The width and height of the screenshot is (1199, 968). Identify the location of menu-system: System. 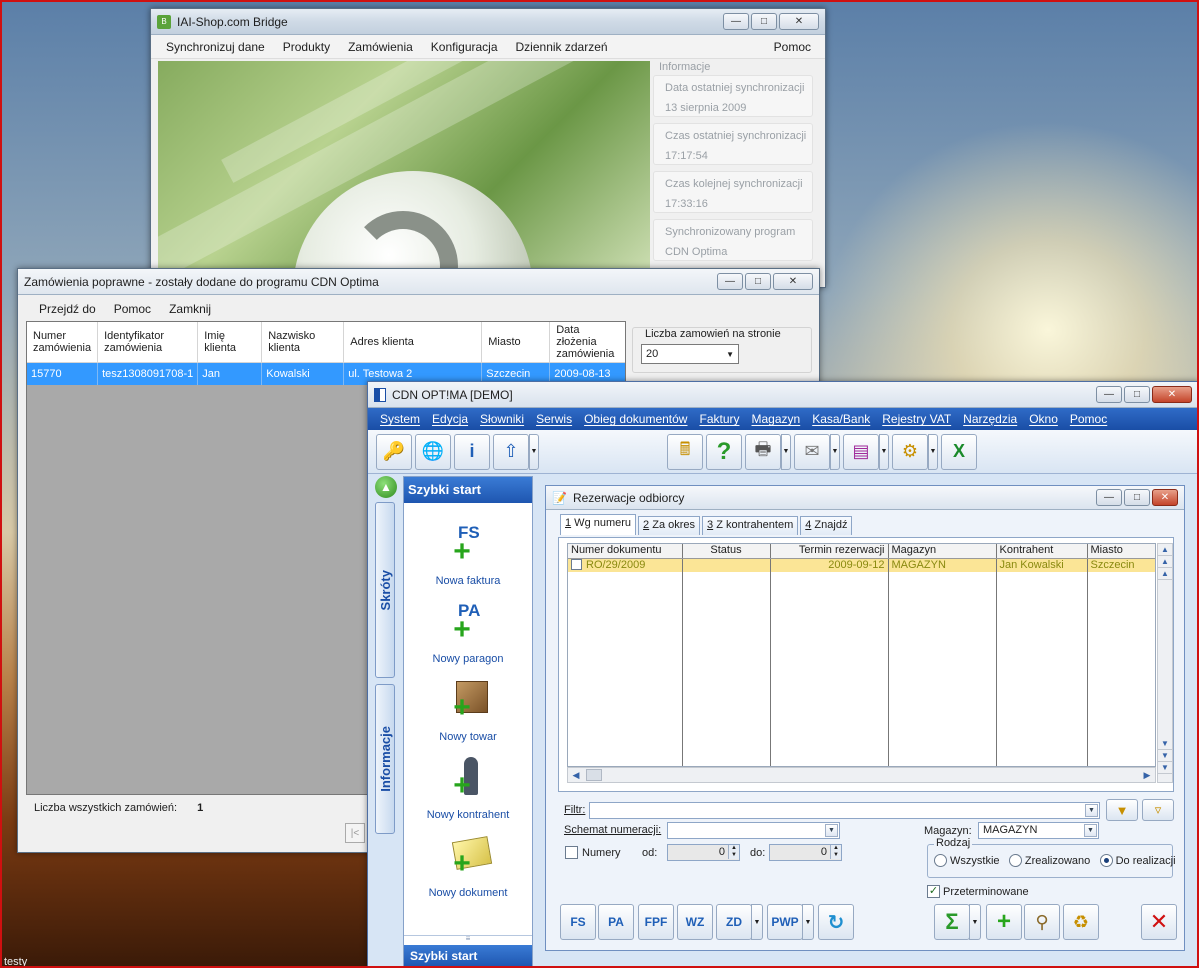
(400, 419).